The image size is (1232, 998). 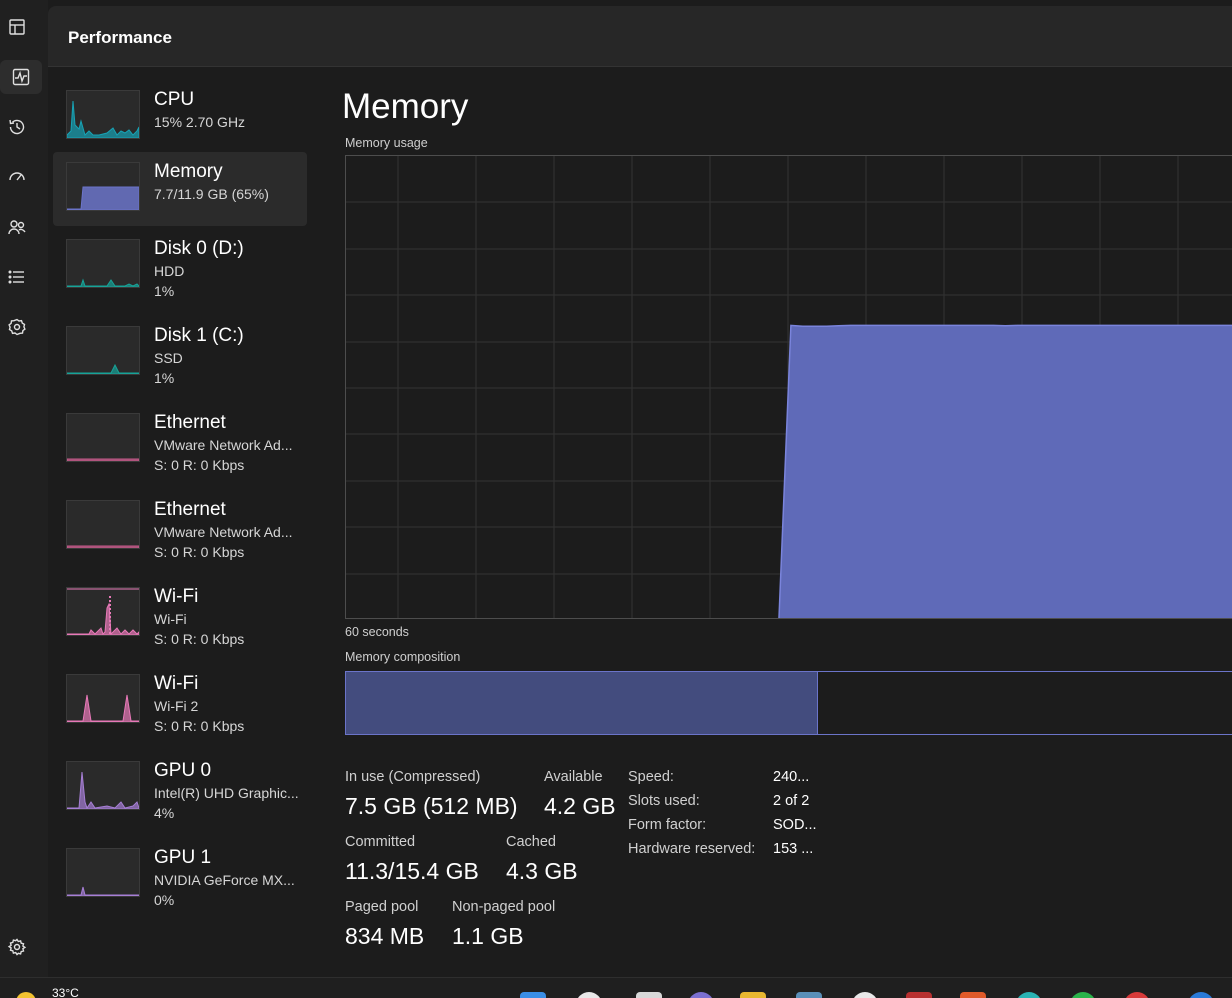 What do you see at coordinates (26, 995) in the screenshot?
I see `weather-icon` at bounding box center [26, 995].